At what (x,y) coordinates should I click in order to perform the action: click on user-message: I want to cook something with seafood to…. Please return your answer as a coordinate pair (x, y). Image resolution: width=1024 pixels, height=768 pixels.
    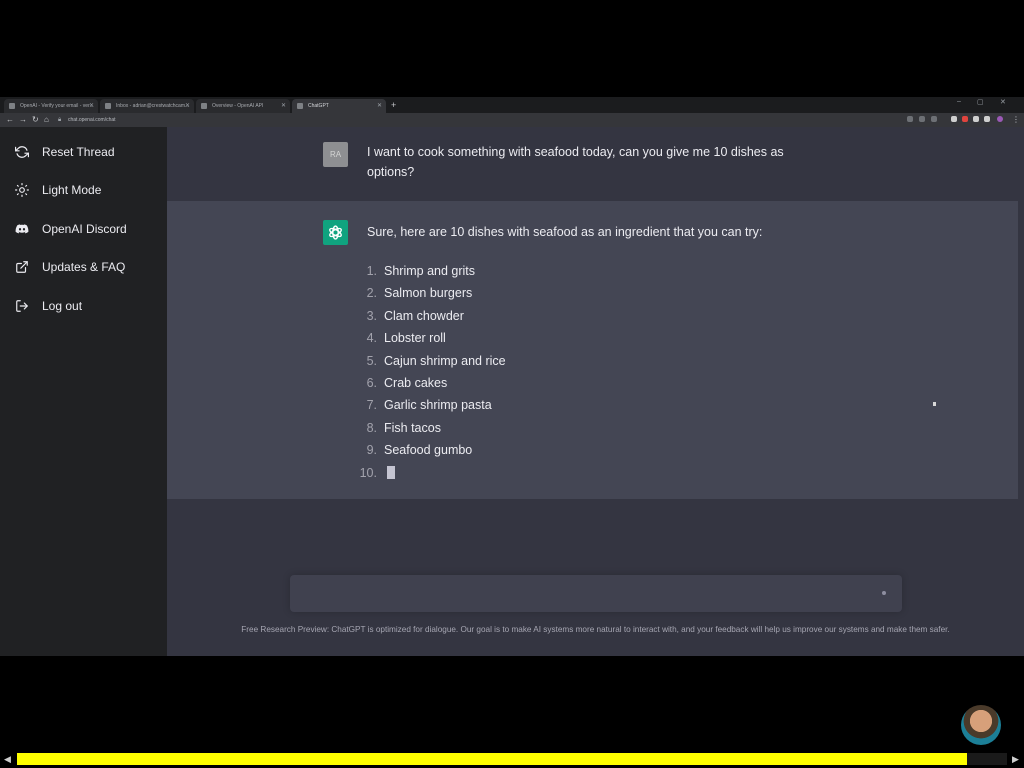
    Looking at the image, I should click on (575, 162).